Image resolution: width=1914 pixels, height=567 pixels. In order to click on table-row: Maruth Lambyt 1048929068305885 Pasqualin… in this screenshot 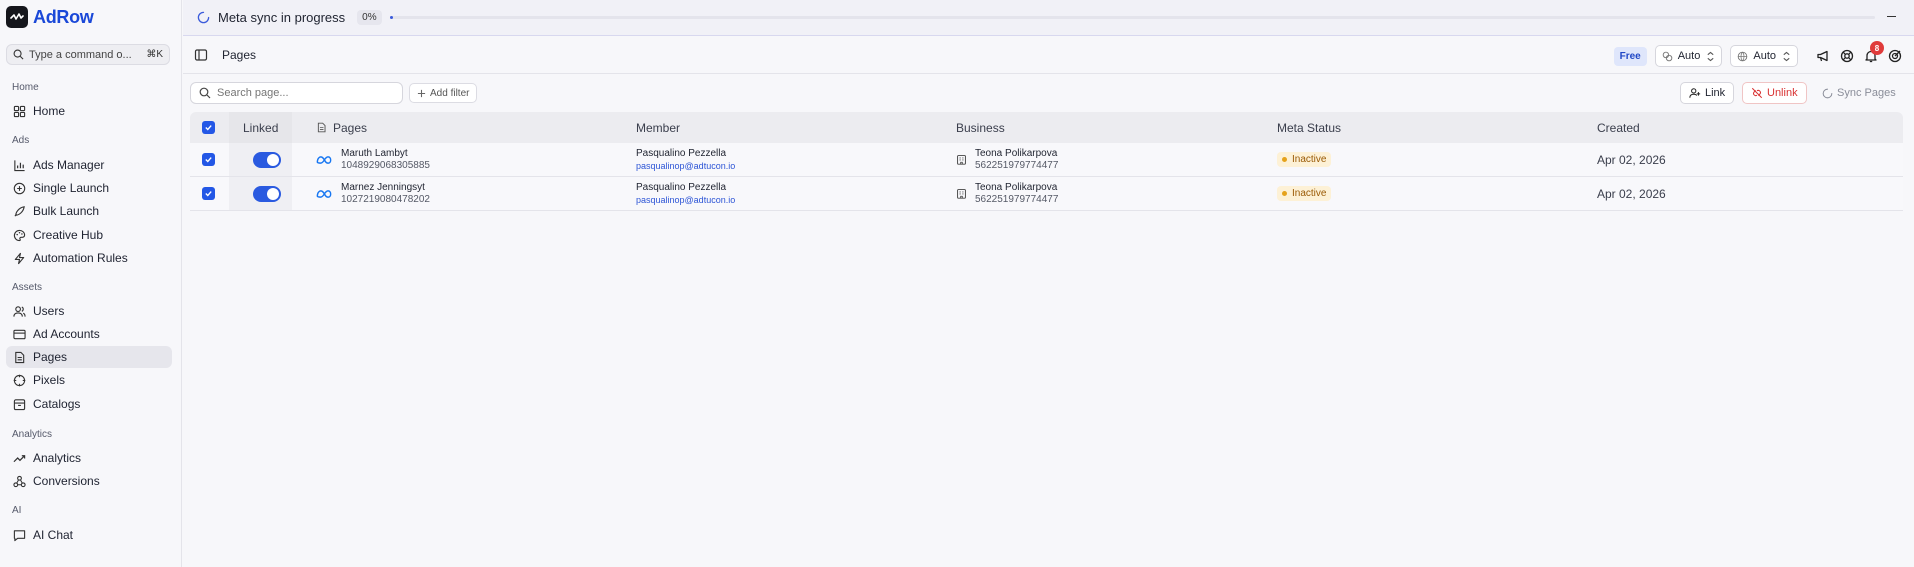, I will do `click(1046, 160)`.